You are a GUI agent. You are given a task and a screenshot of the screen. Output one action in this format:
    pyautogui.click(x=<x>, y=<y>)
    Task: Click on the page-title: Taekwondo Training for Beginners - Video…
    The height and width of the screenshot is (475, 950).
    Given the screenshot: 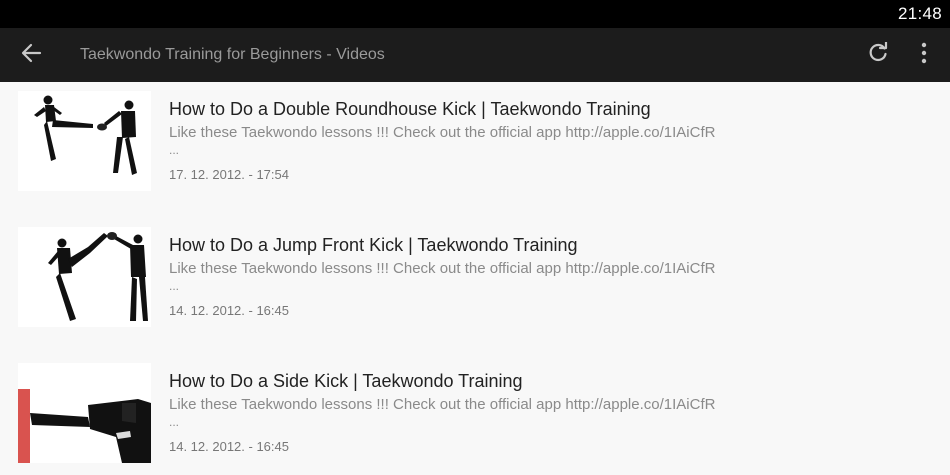 What is the action you would take?
    pyautogui.click(x=232, y=54)
    